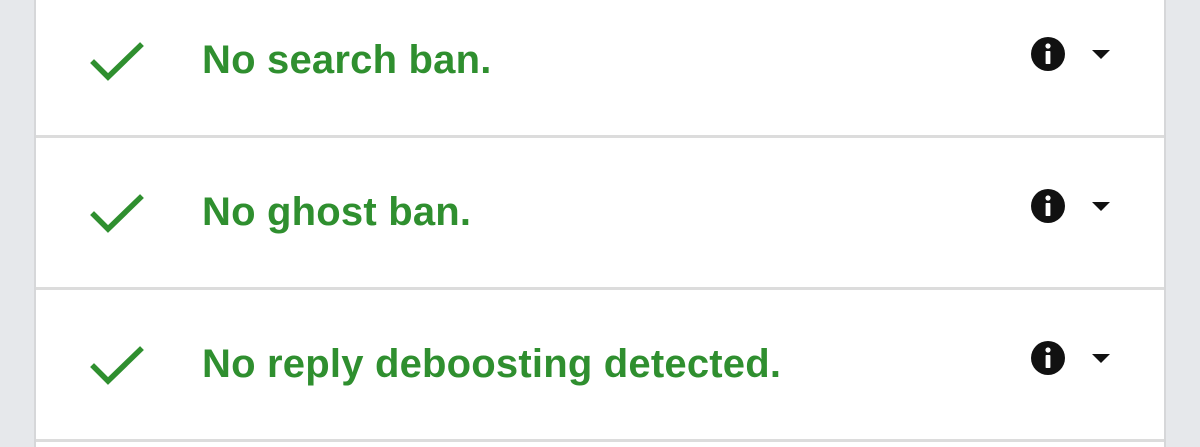 This screenshot has height=447, width=1200. What do you see at coordinates (337, 212) in the screenshot?
I see `result-label: No ghost ban.` at bounding box center [337, 212].